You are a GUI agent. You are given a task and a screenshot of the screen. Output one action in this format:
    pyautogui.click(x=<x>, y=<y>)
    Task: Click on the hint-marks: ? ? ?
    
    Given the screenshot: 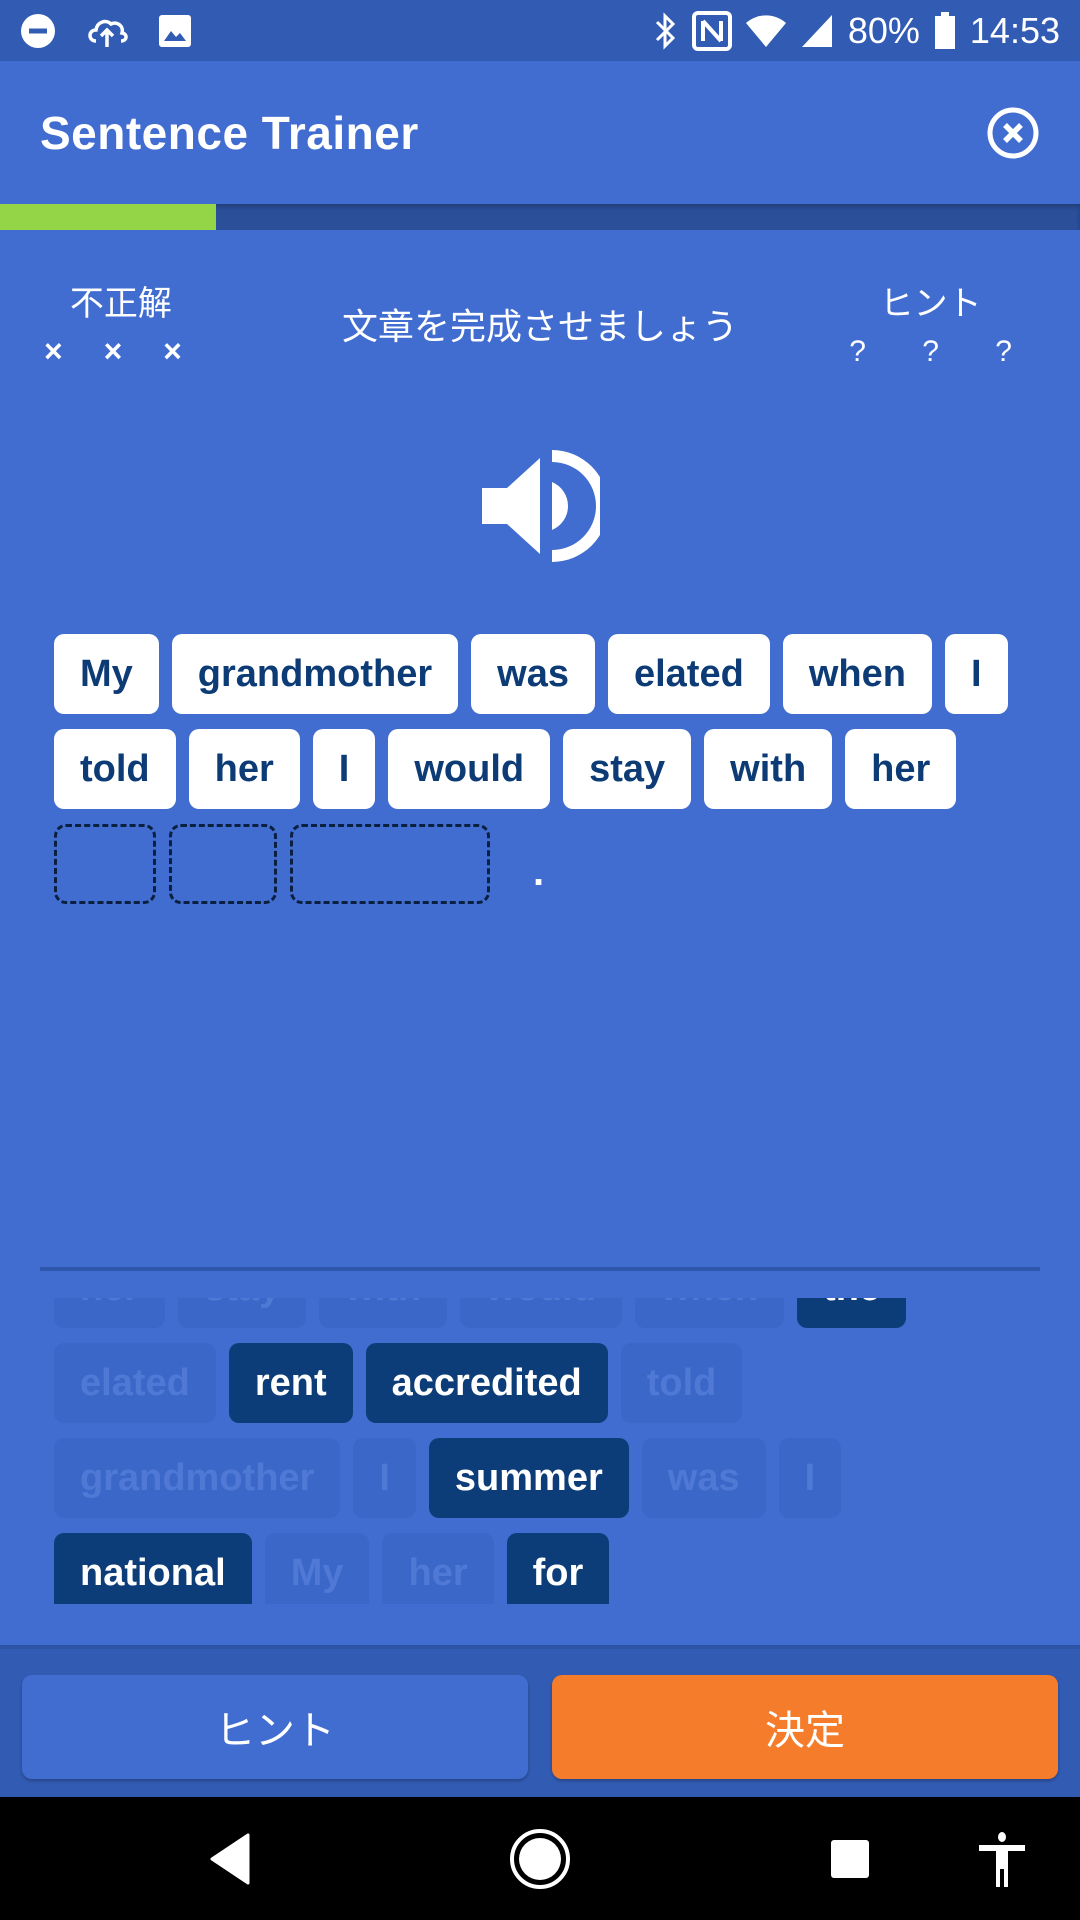 What is the action you would take?
    pyautogui.click(x=942, y=351)
    